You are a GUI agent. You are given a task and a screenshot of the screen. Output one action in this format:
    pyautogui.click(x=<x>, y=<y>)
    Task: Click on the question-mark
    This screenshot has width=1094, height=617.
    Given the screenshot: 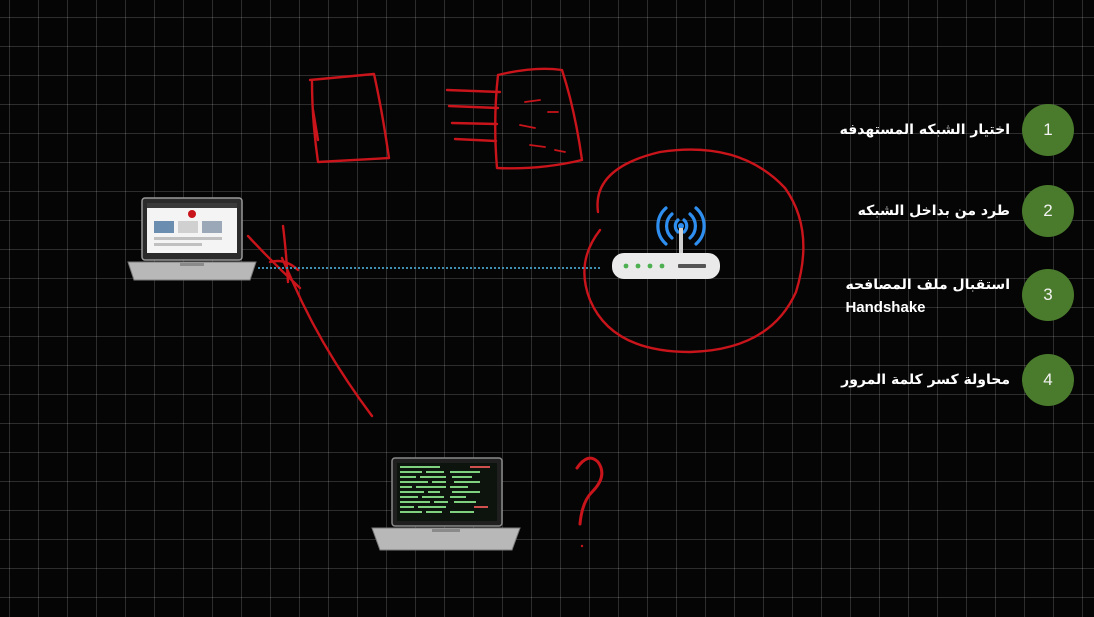 What is the action you would take?
    pyautogui.click(x=589, y=491)
    